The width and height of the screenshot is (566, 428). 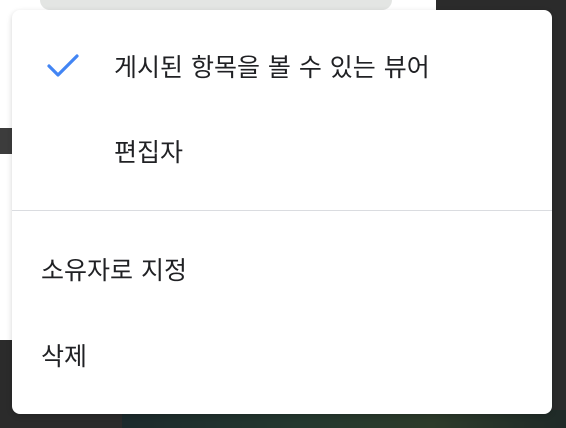 I want to click on menu-item-label: 게시된 항목을 볼 수 있는 뷰어, so click(x=272, y=67).